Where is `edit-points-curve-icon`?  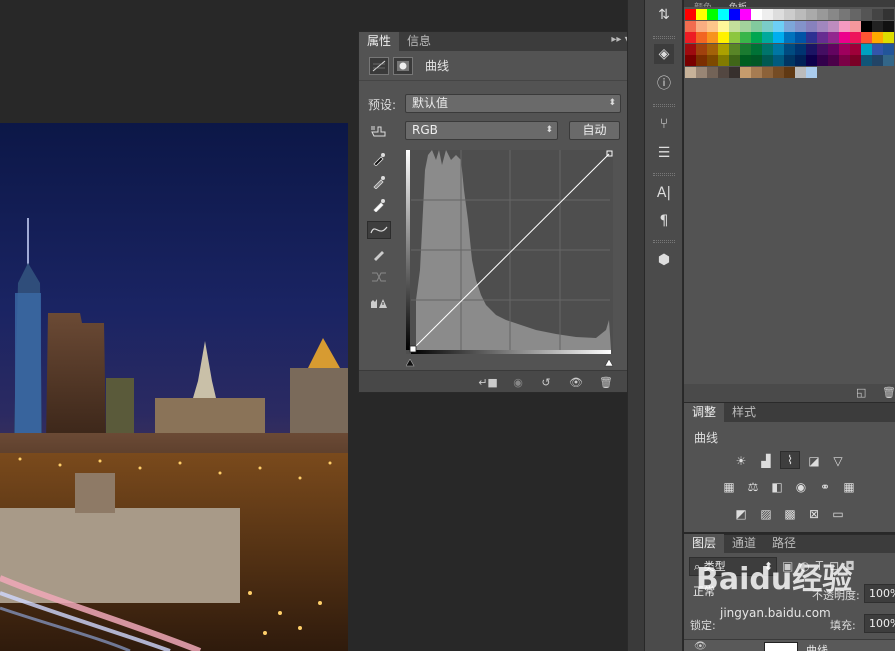 edit-points-curve-icon is located at coordinates (379, 230).